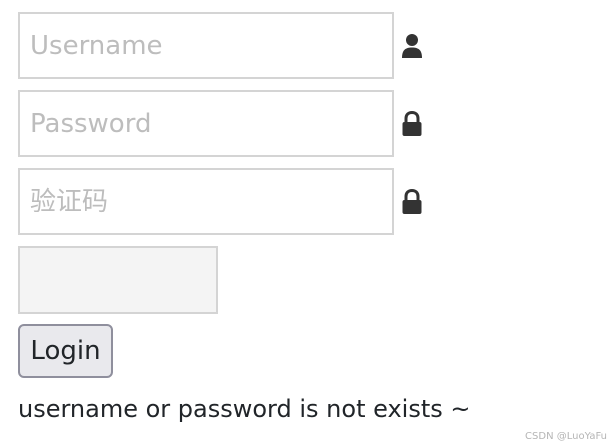  Describe the element at coordinates (244, 409) in the screenshot. I see `error-message: username or password is not exists ~` at that location.